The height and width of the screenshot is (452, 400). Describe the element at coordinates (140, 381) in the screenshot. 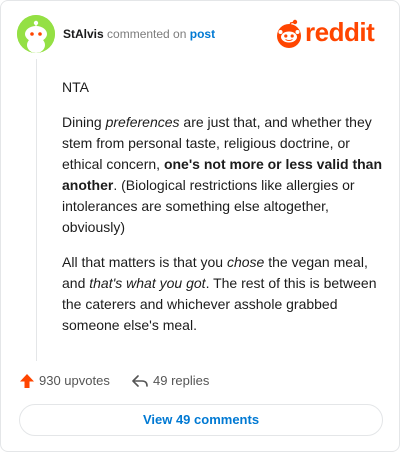

I see `reply-arrow-icon` at that location.